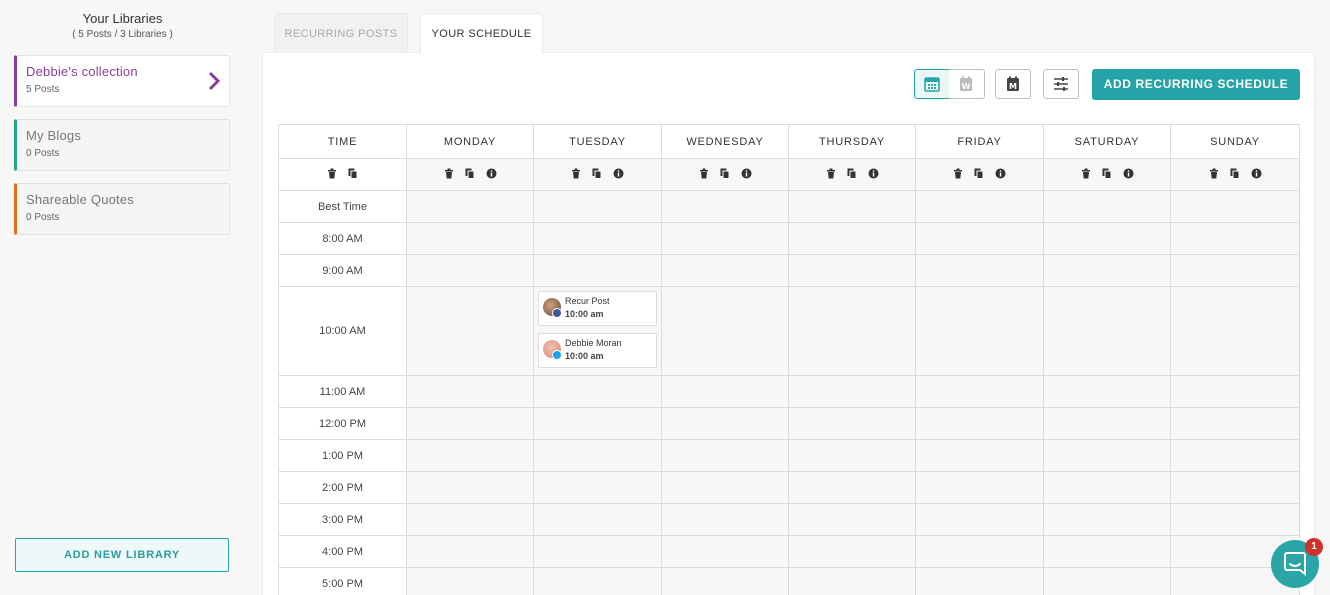  What do you see at coordinates (122, 145) in the screenshot?
I see `library-card-my-blogs: My Blogs 0 Posts` at bounding box center [122, 145].